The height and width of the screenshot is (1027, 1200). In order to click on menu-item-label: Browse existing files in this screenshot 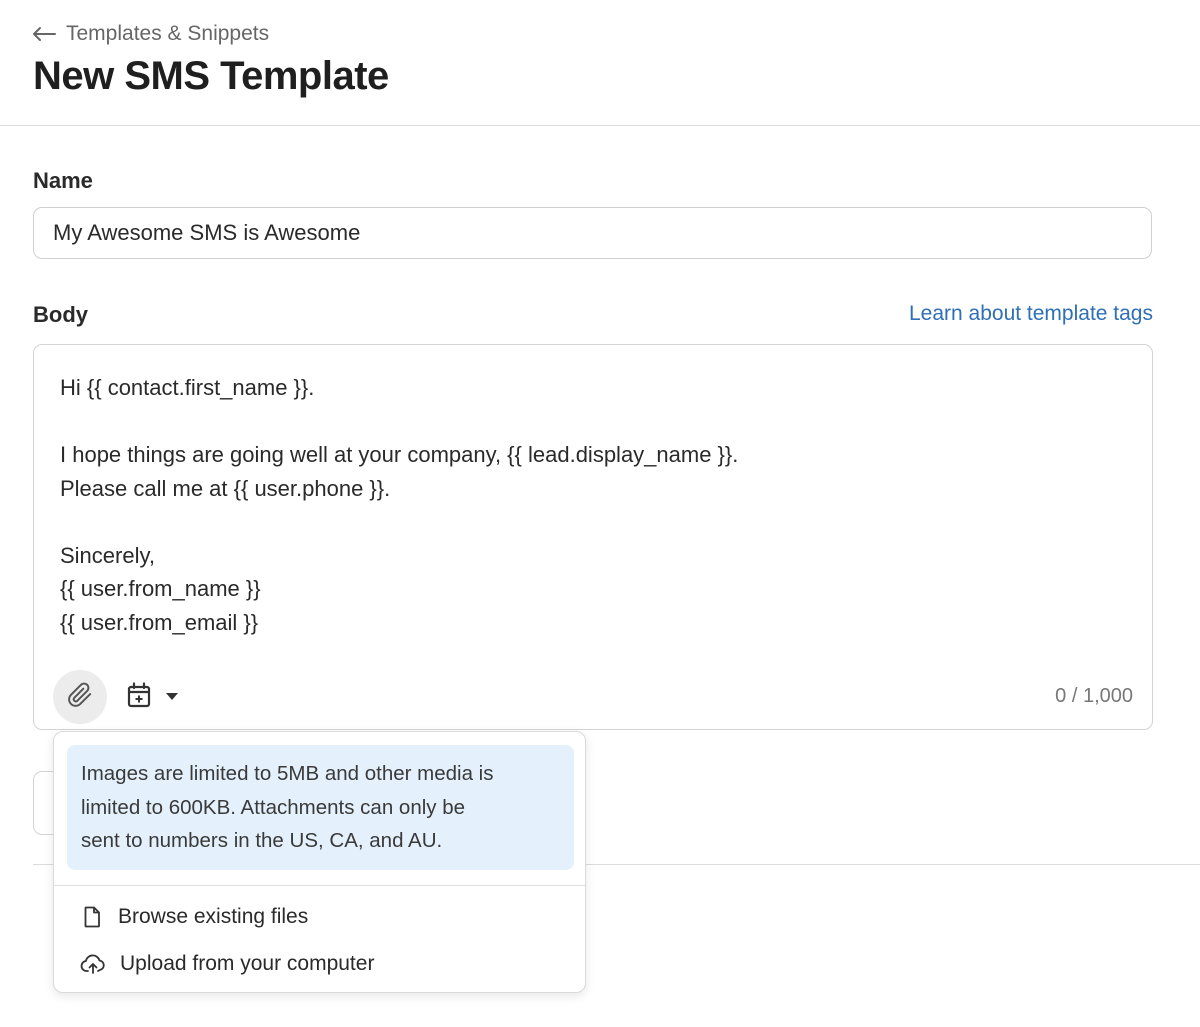, I will do `click(213, 916)`.